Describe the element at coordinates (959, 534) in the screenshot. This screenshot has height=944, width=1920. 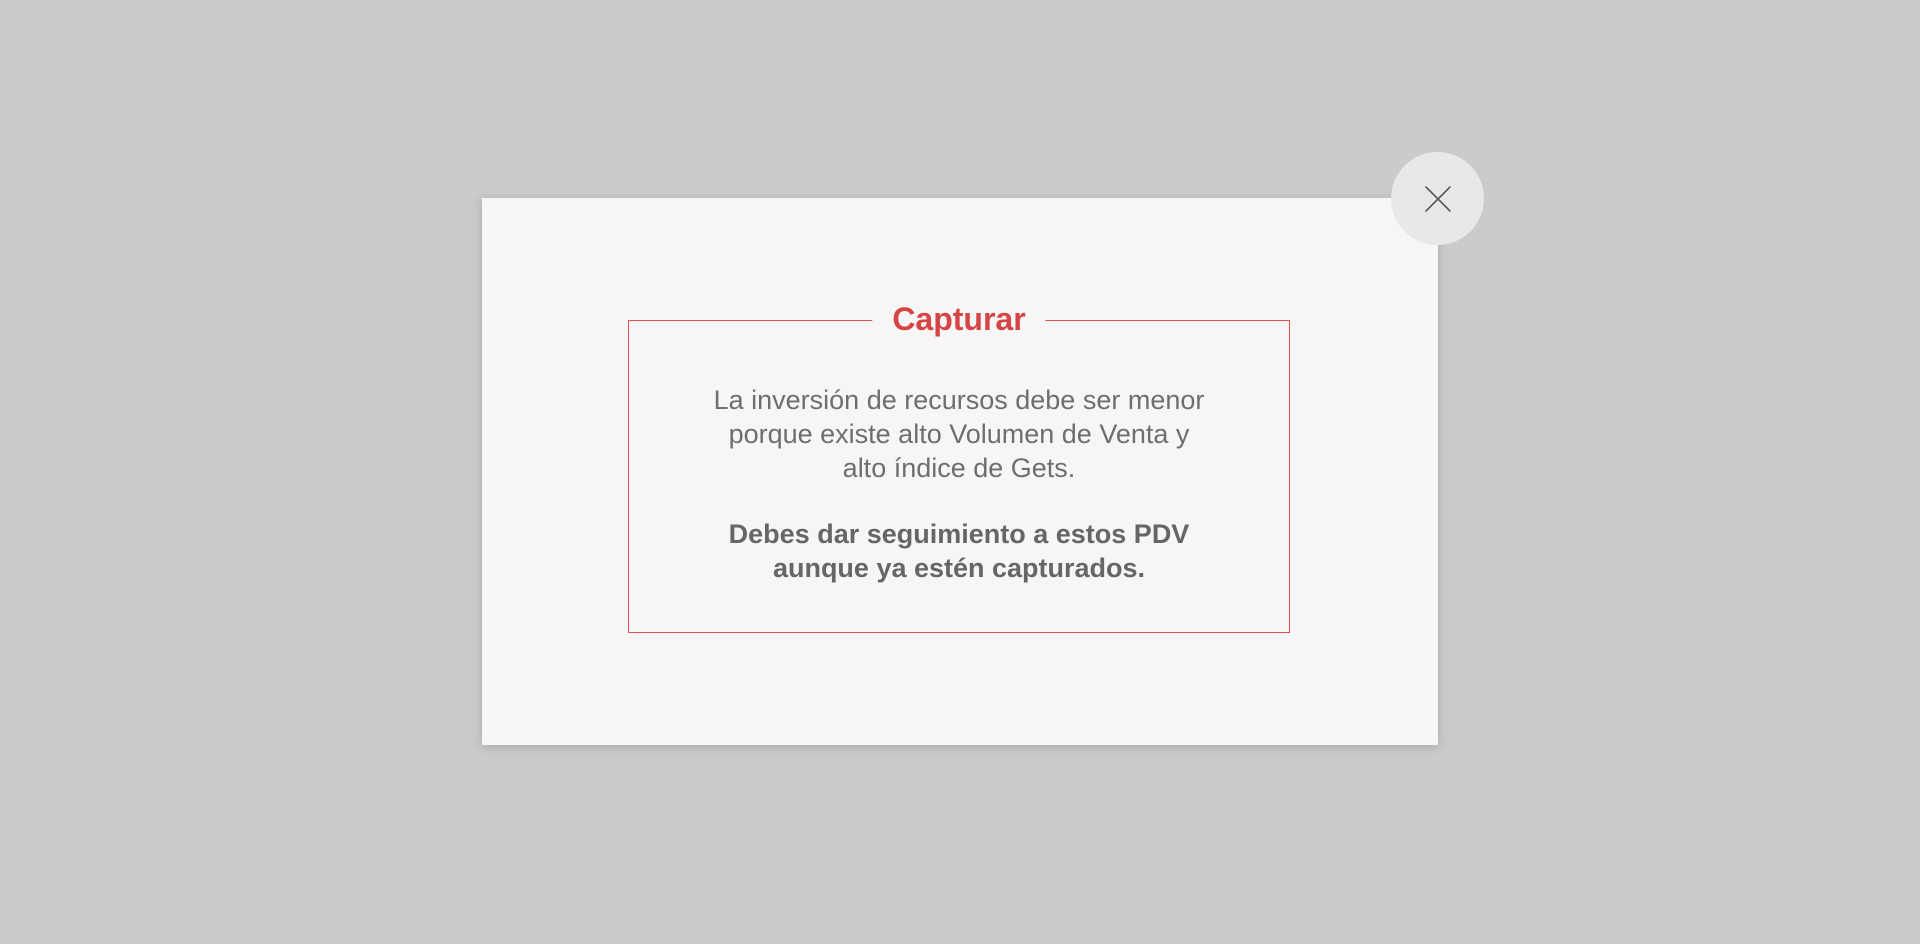
I see `emphasis-line: Debes dar seguimiento a estos PDV` at that location.